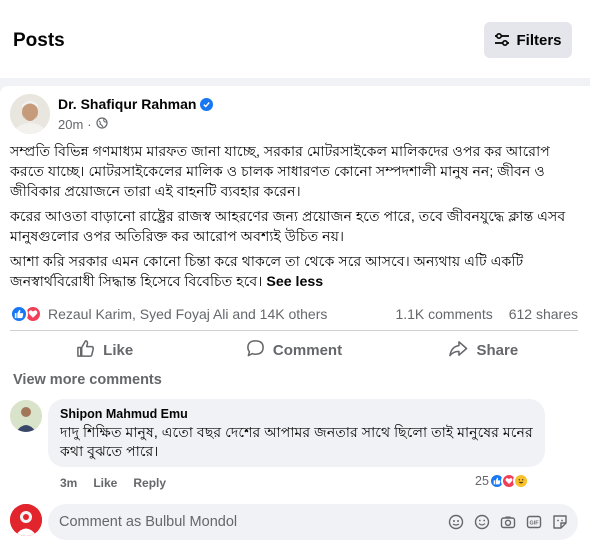 Image resolution: width=590 pixels, height=548 pixels. I want to click on post-meta: 20m ·, so click(83, 124).